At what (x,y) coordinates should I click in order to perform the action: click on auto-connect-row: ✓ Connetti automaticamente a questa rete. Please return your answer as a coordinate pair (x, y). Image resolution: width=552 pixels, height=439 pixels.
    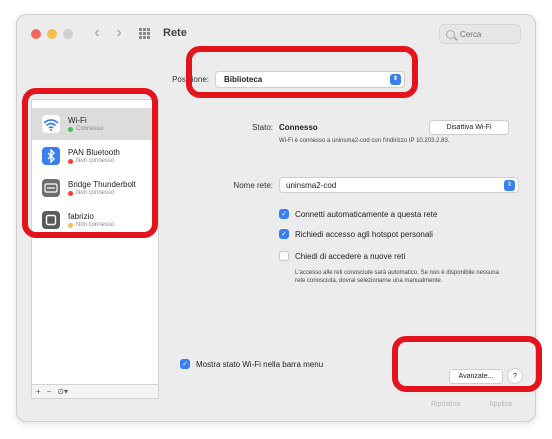
    Looking at the image, I should click on (358, 214).